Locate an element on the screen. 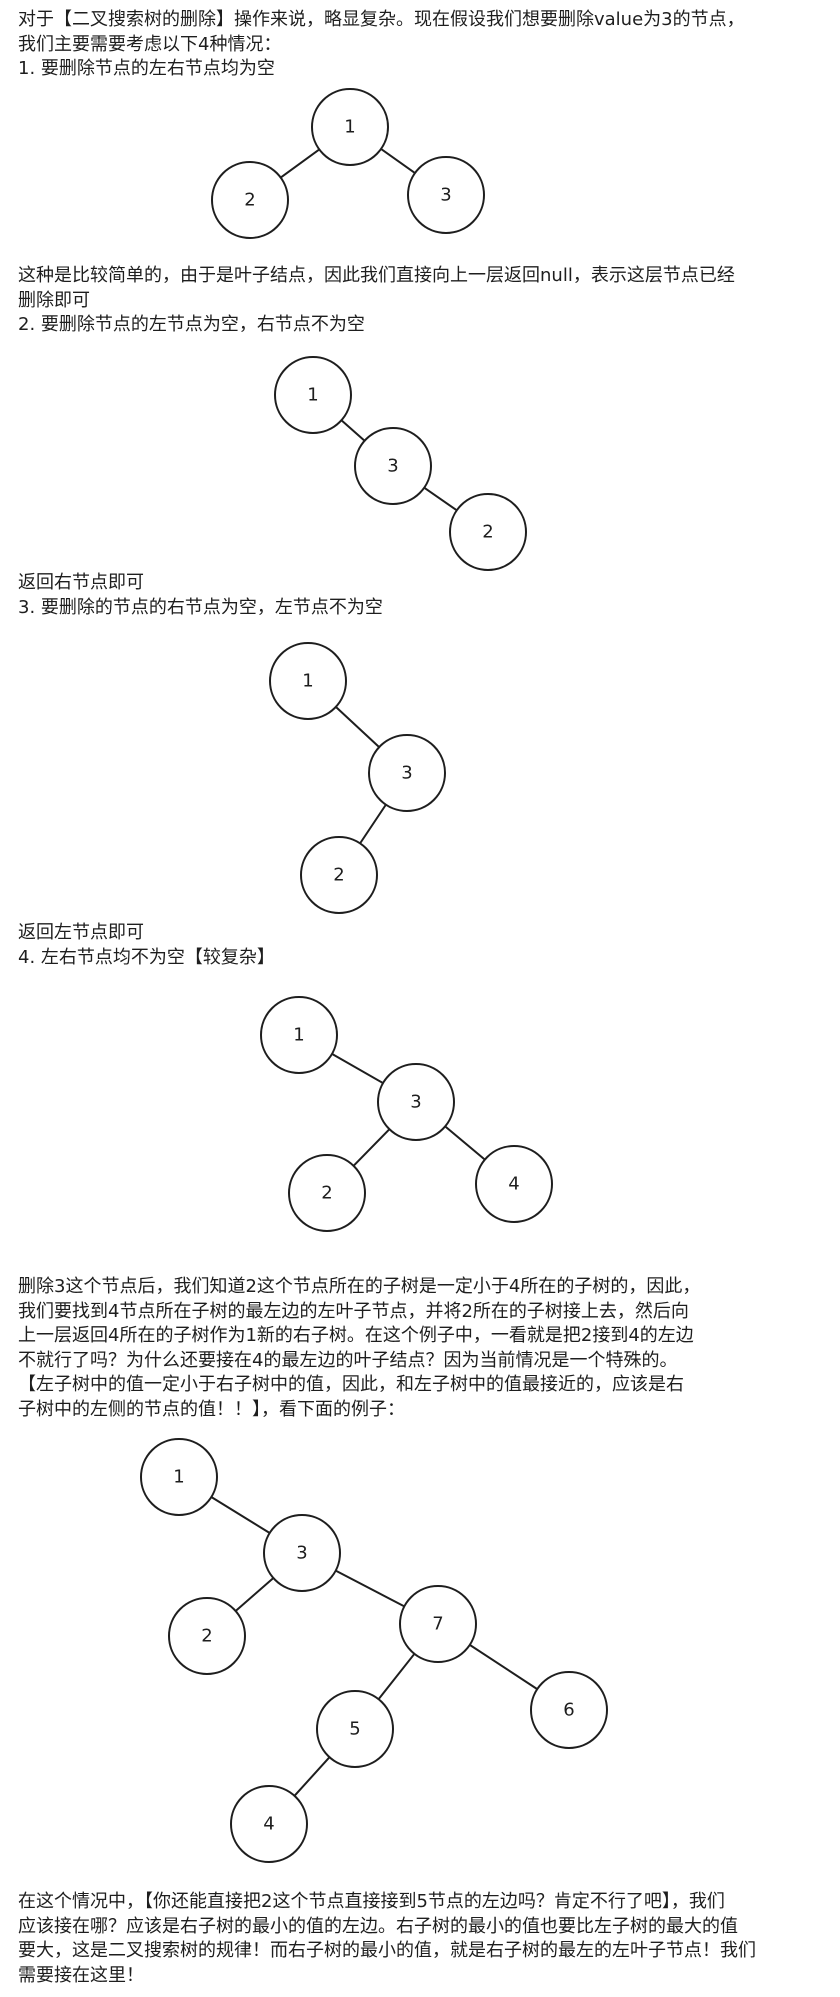 The height and width of the screenshot is (1997, 840). tree-node-5: 5 is located at coordinates (355, 1729).